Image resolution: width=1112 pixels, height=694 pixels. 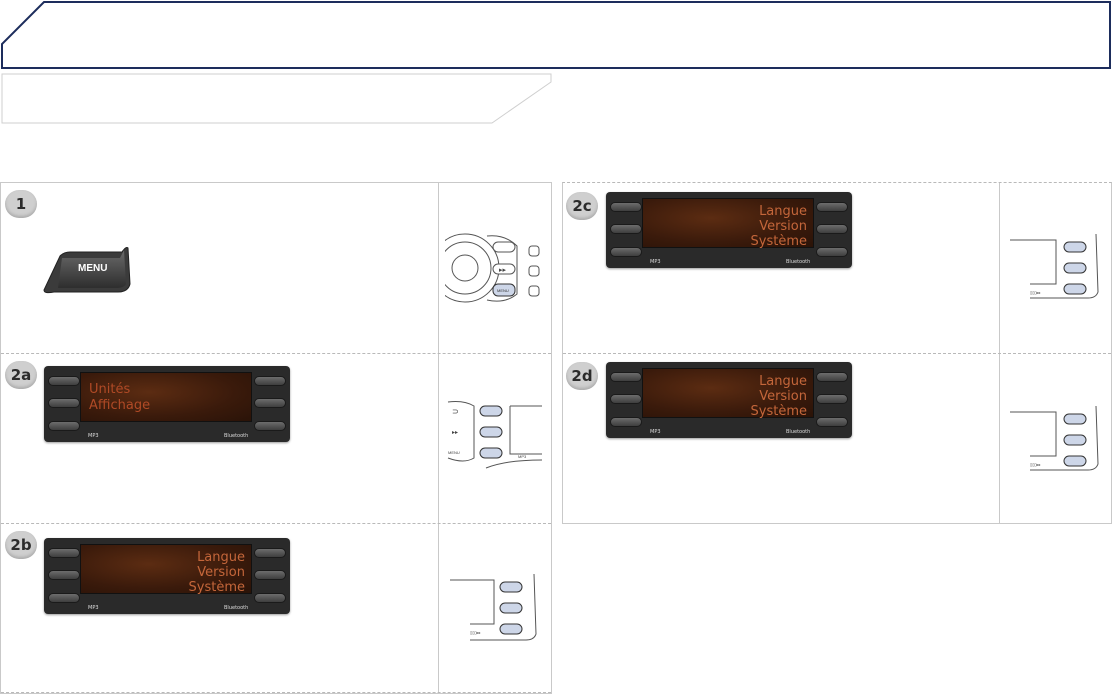 I want to click on step-badge-2b: 2b, so click(x=21, y=545).